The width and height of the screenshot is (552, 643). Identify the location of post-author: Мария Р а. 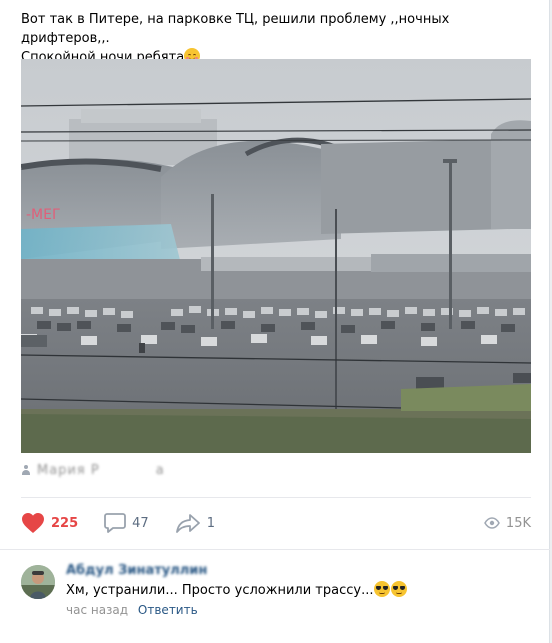
(93, 470).